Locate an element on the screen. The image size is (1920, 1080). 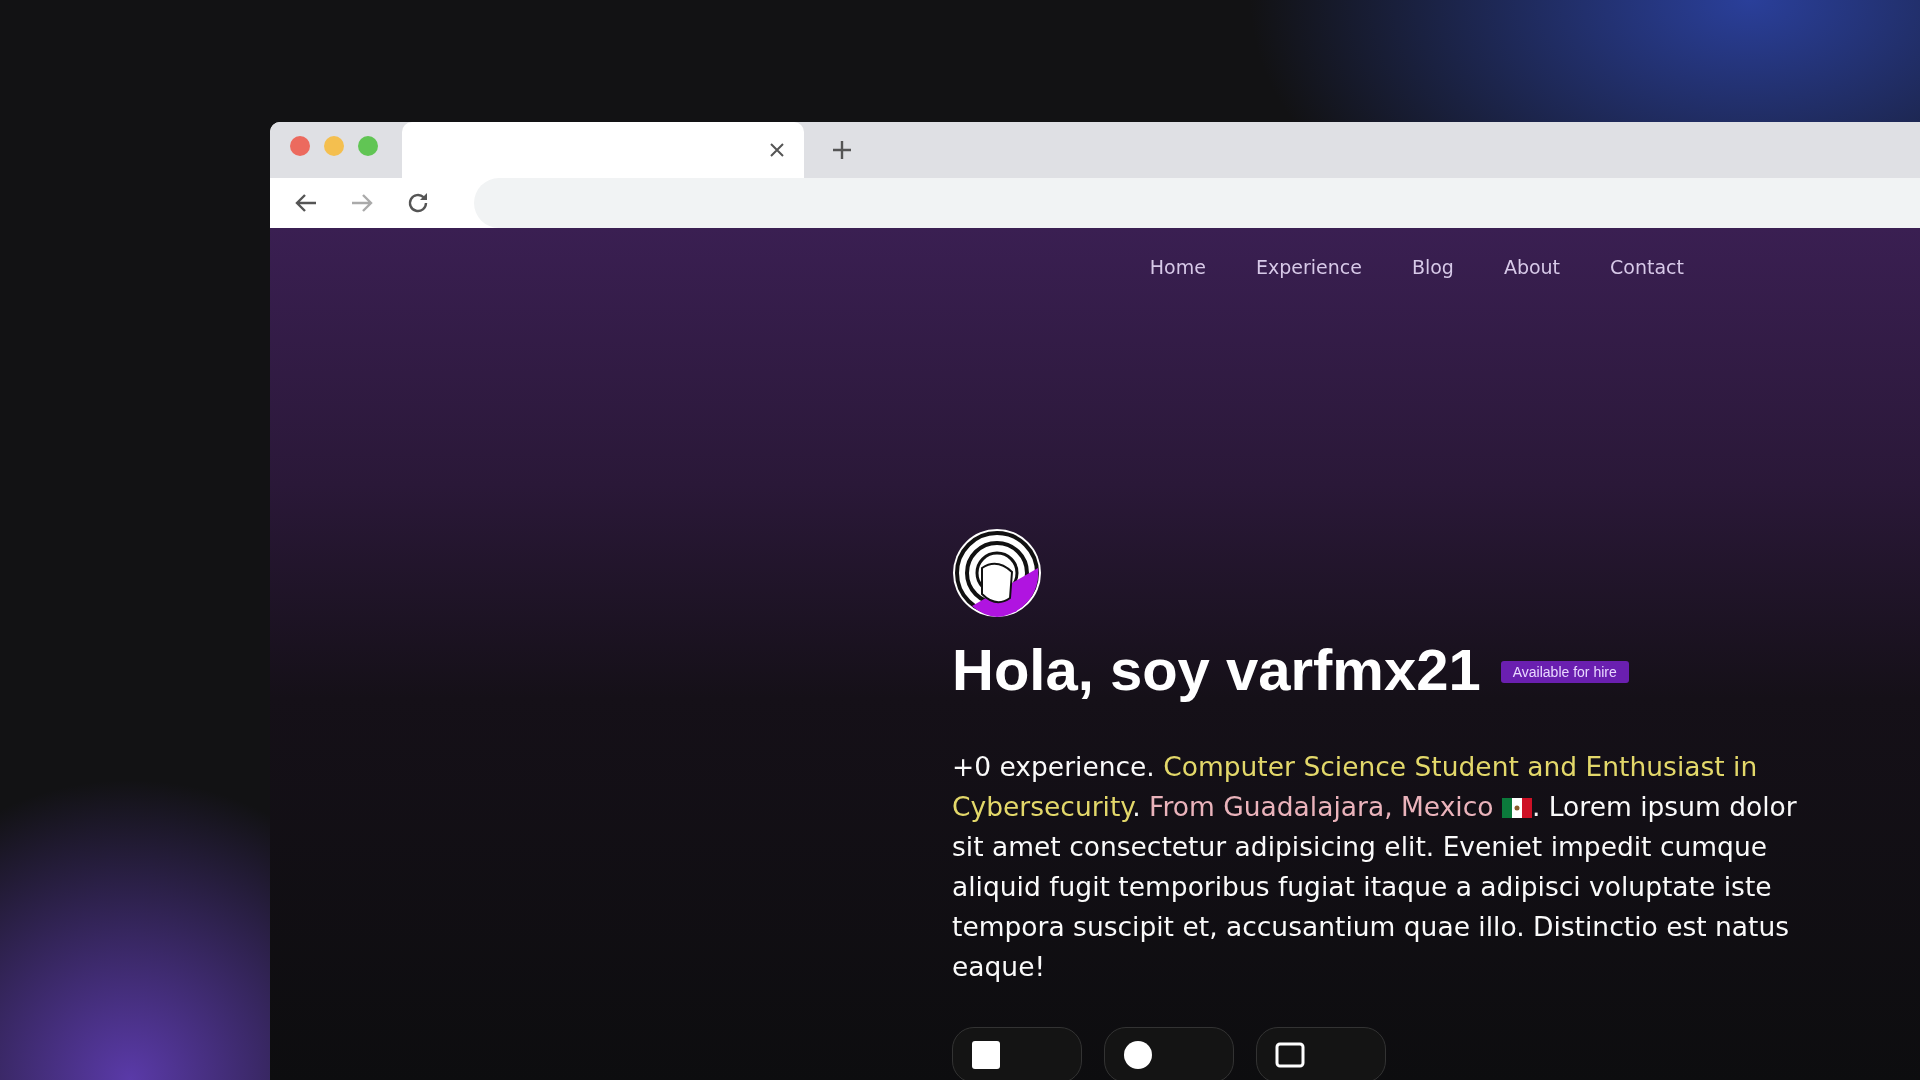
nav-link: Contact is located at coordinates (1647, 267).